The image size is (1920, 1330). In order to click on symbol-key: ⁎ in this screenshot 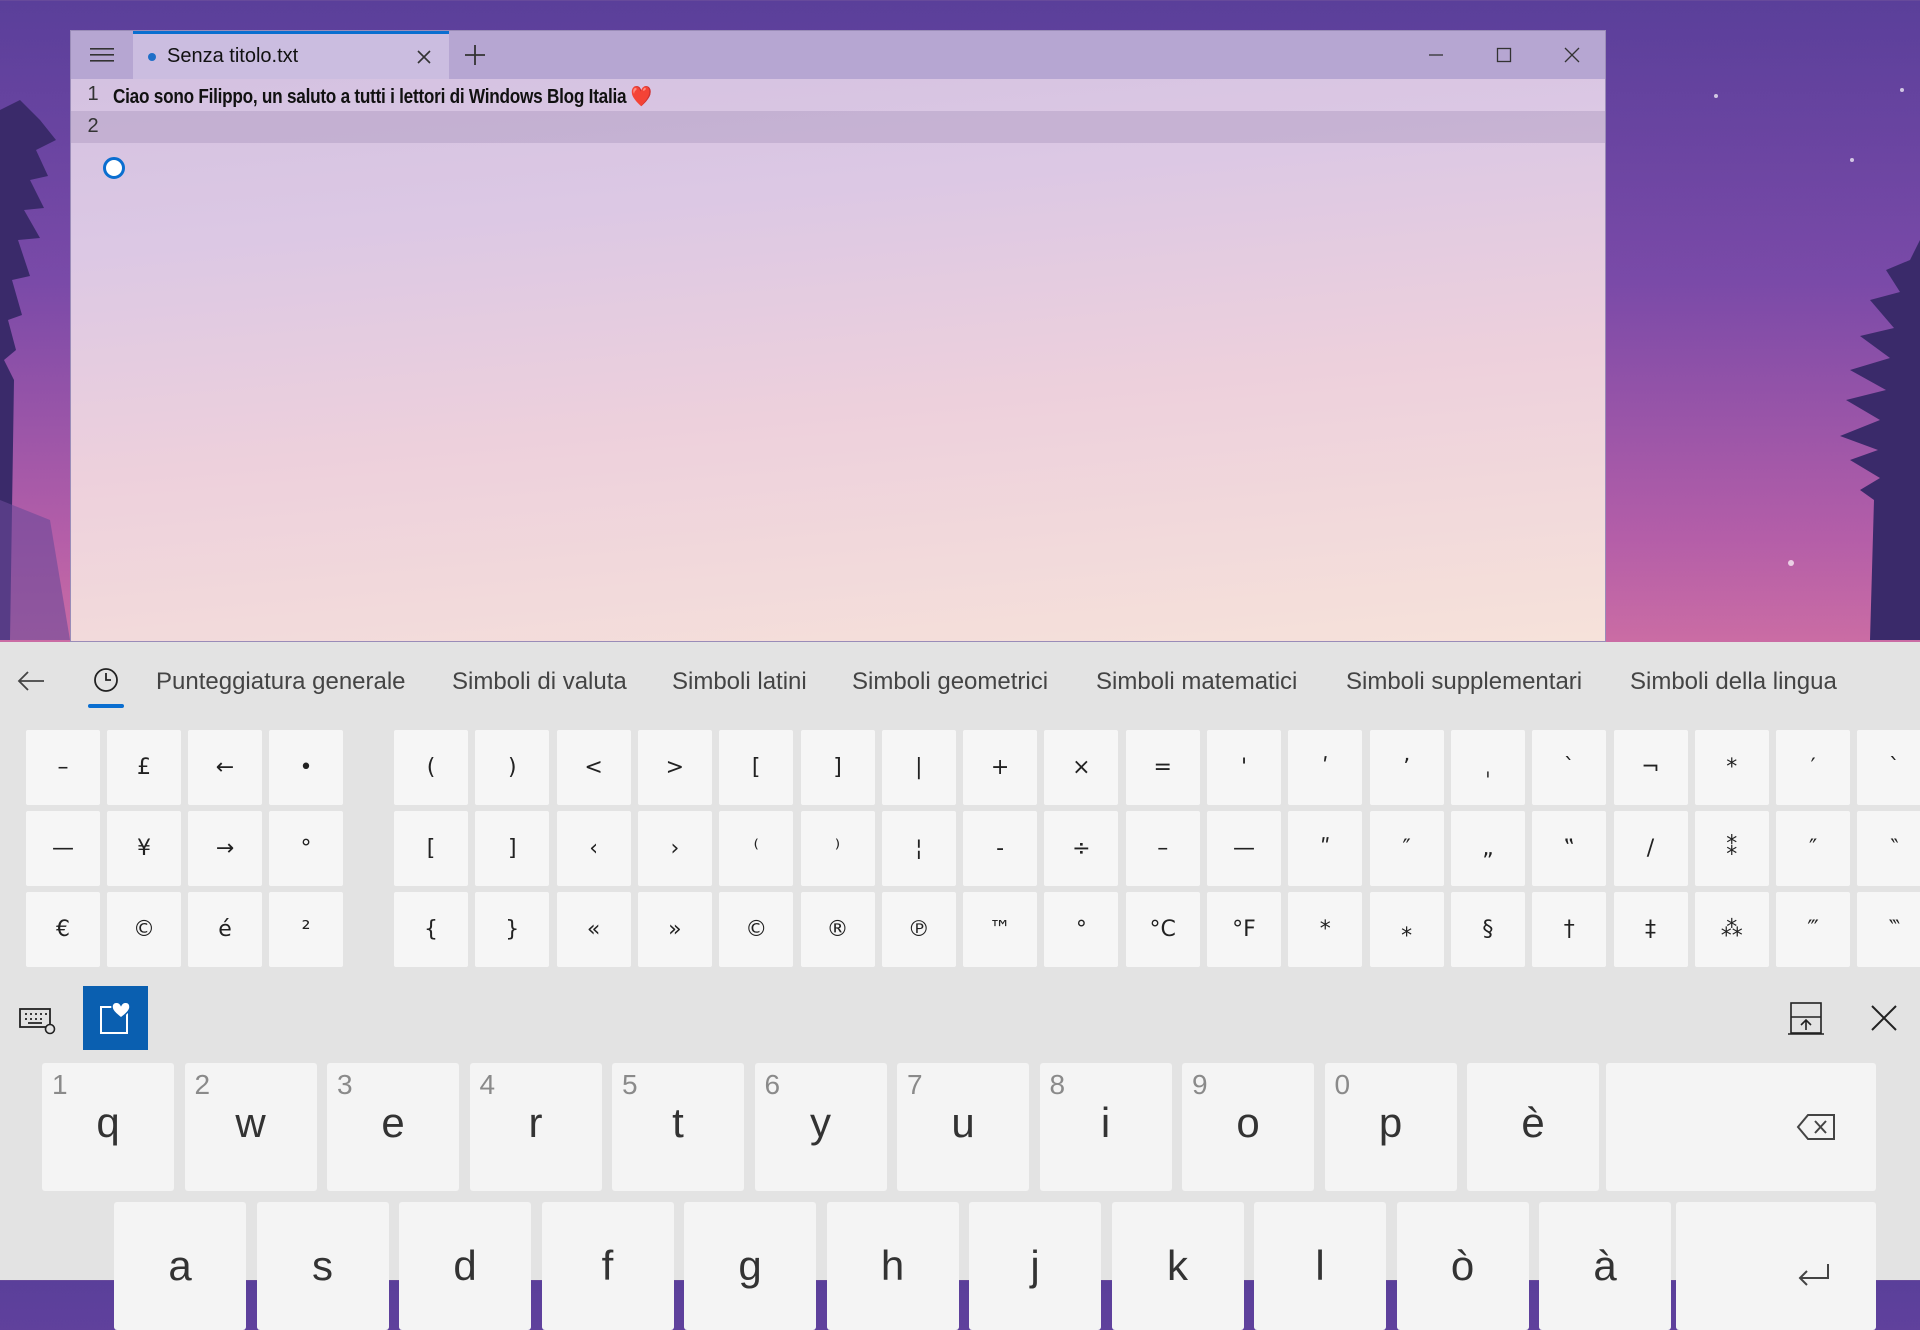, I will do `click(1406, 929)`.